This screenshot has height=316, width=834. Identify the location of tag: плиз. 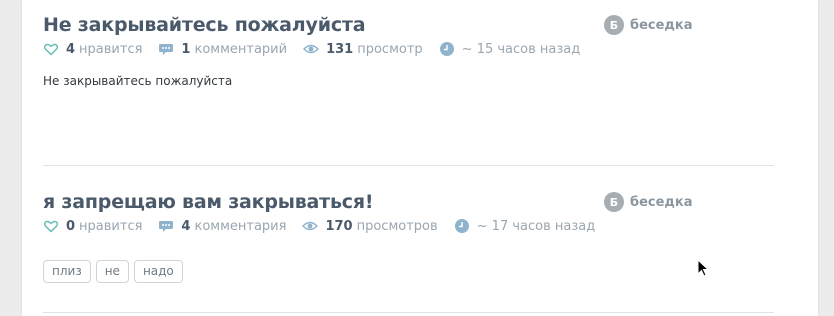
(67, 271).